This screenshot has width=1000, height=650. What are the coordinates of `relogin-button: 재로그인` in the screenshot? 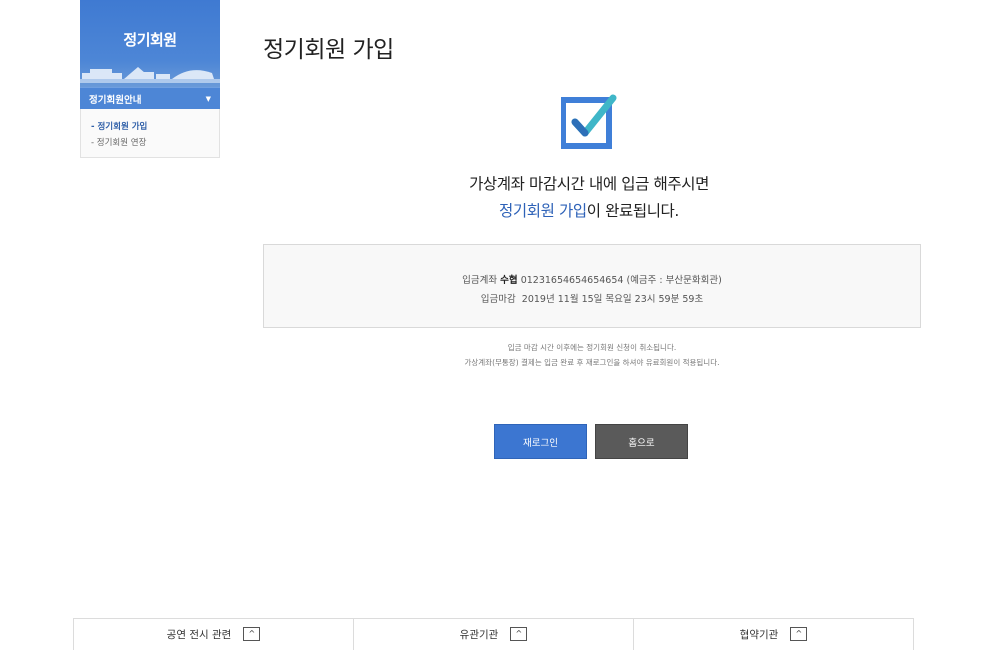 It's located at (540, 441).